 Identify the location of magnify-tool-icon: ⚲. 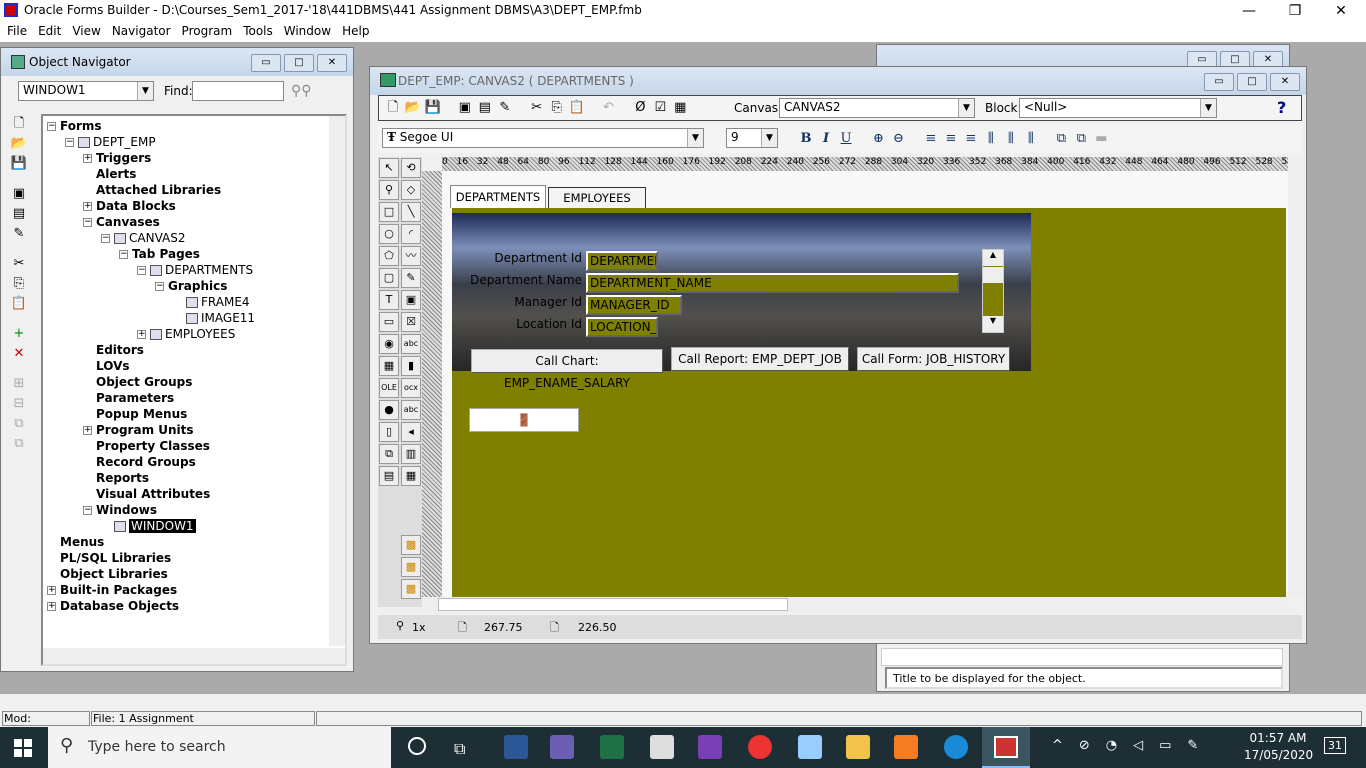
(389, 190).